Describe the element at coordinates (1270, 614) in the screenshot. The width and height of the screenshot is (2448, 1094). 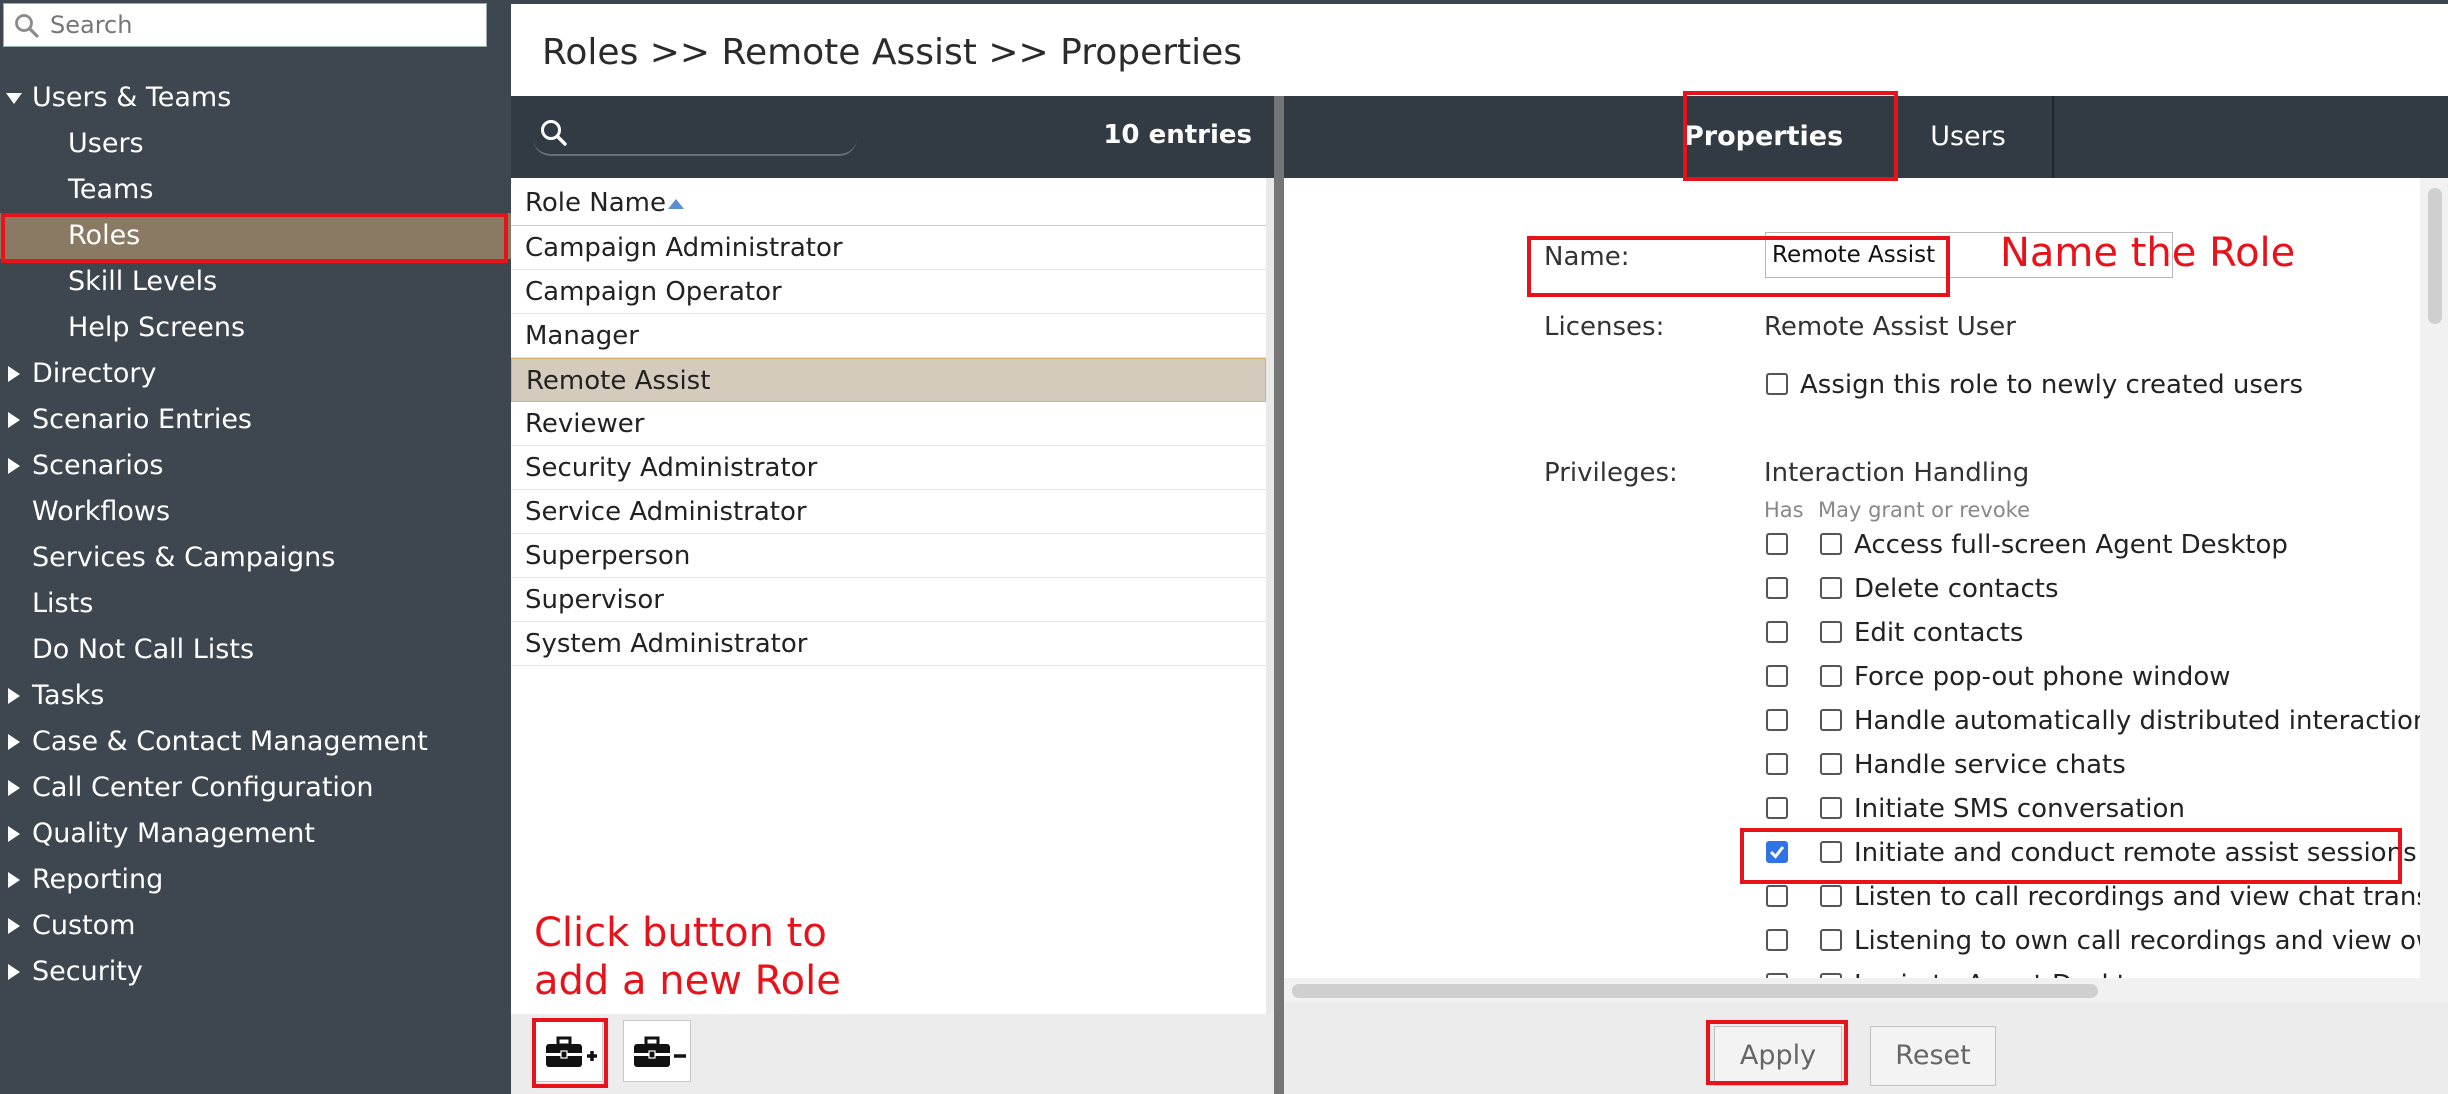
I see `list-scrollbar` at that location.